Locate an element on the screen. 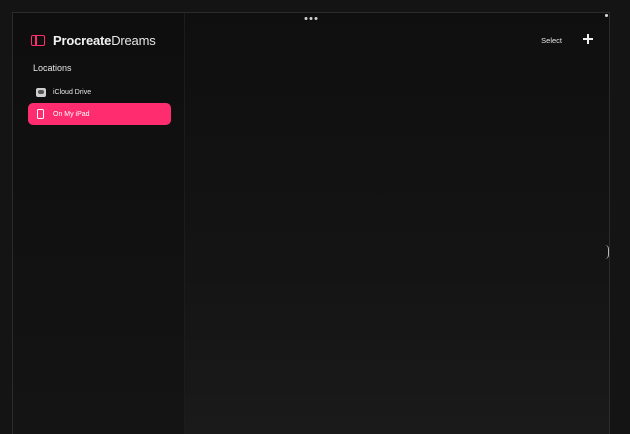 This screenshot has width=630, height=434. brand-header: ProcreateDreams is located at coordinates (93, 40).